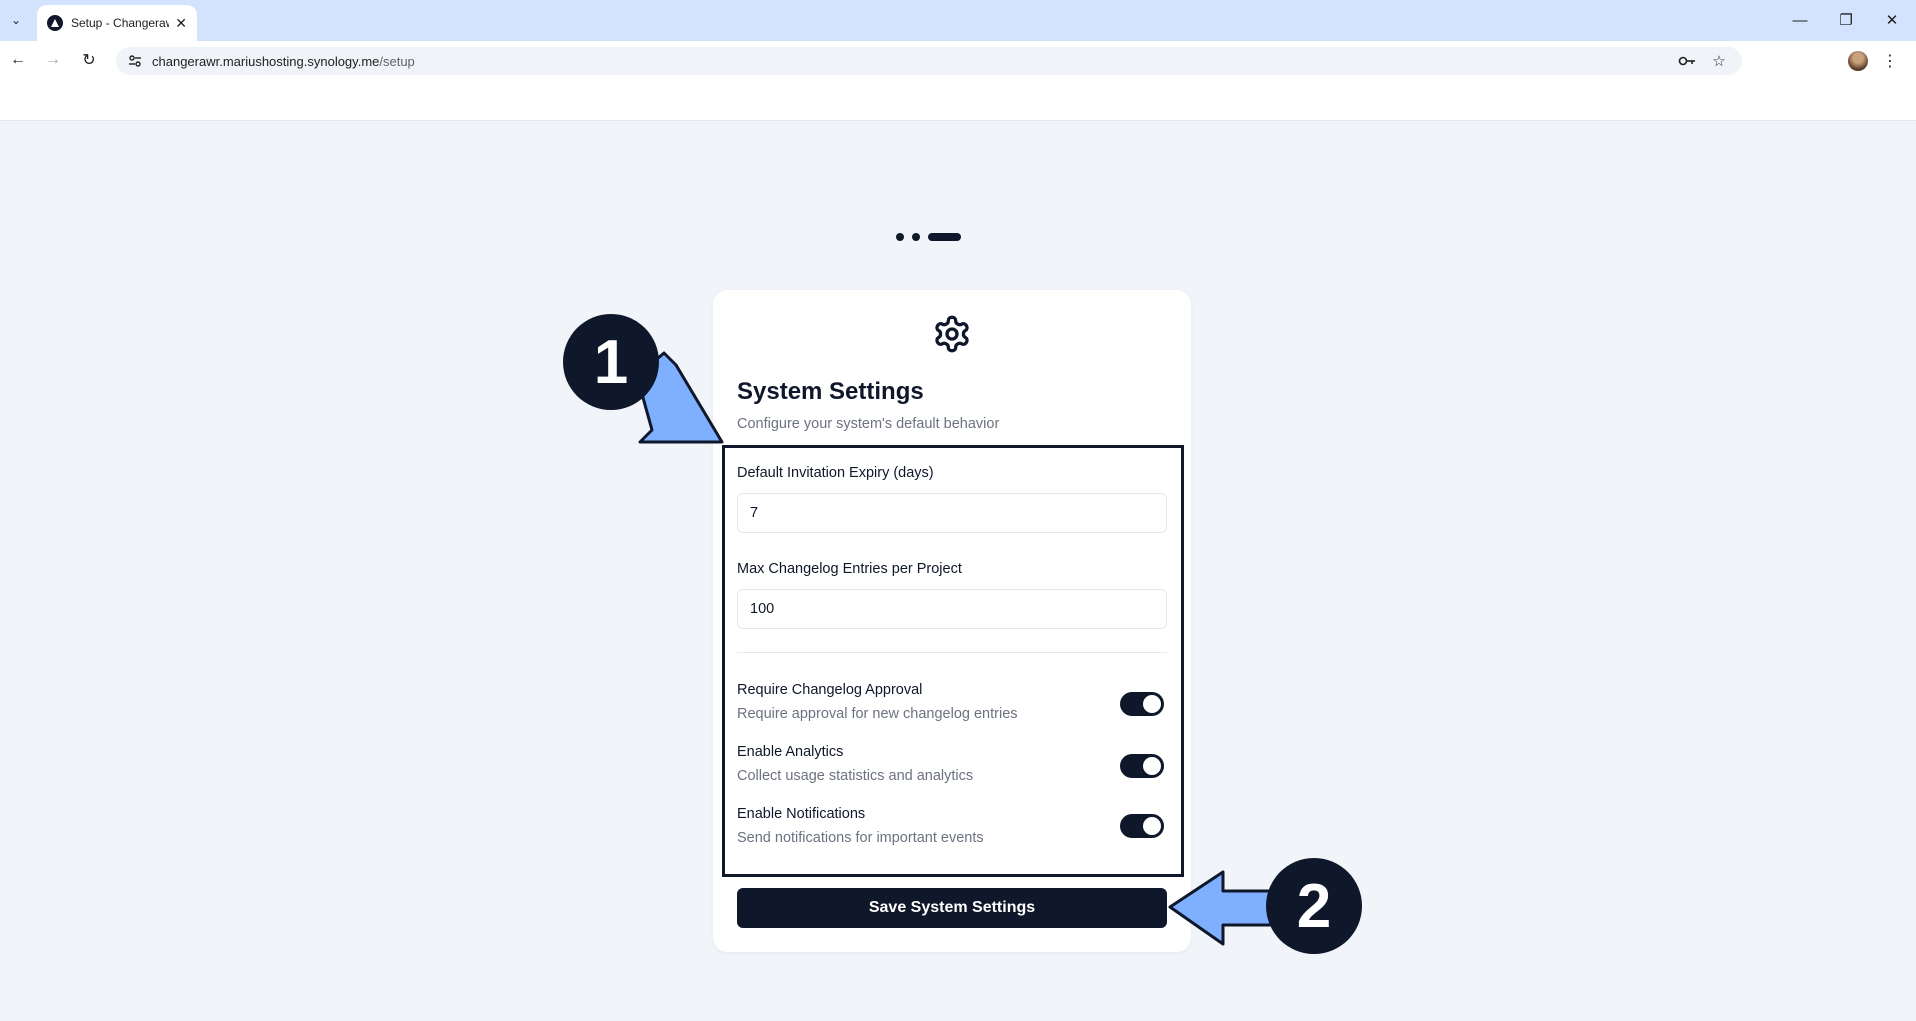 This screenshot has width=1916, height=1021. What do you see at coordinates (1800, 20) in the screenshot?
I see `minimize-icon: —` at bounding box center [1800, 20].